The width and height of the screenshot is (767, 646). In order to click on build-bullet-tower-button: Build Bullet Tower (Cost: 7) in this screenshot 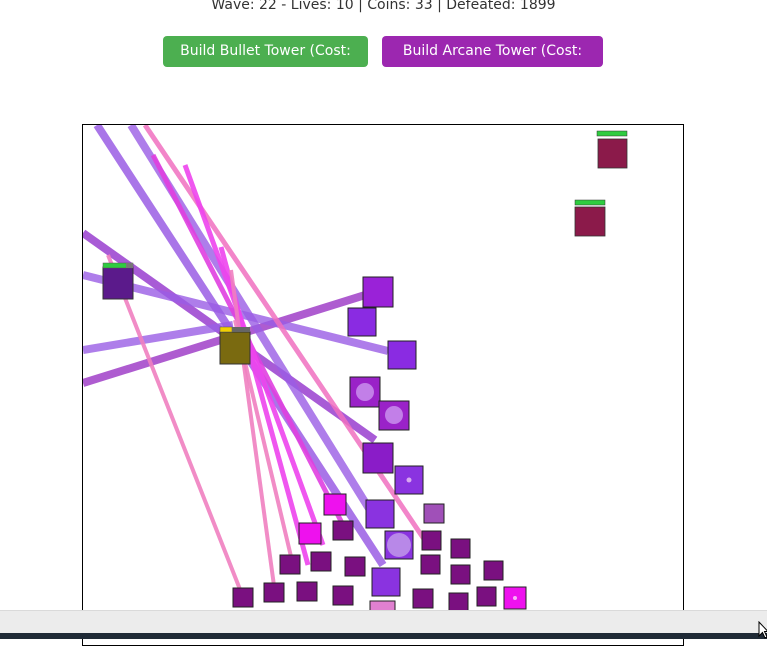, I will do `click(265, 63)`.